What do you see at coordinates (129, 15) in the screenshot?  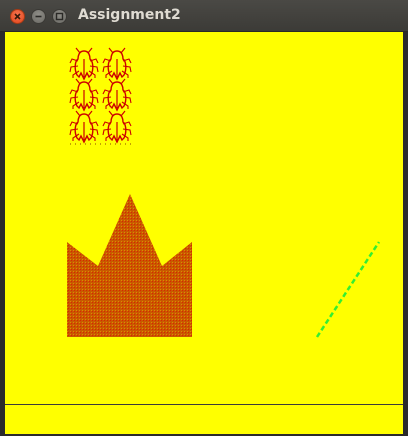 I see `window-title: Assignment2` at bounding box center [129, 15].